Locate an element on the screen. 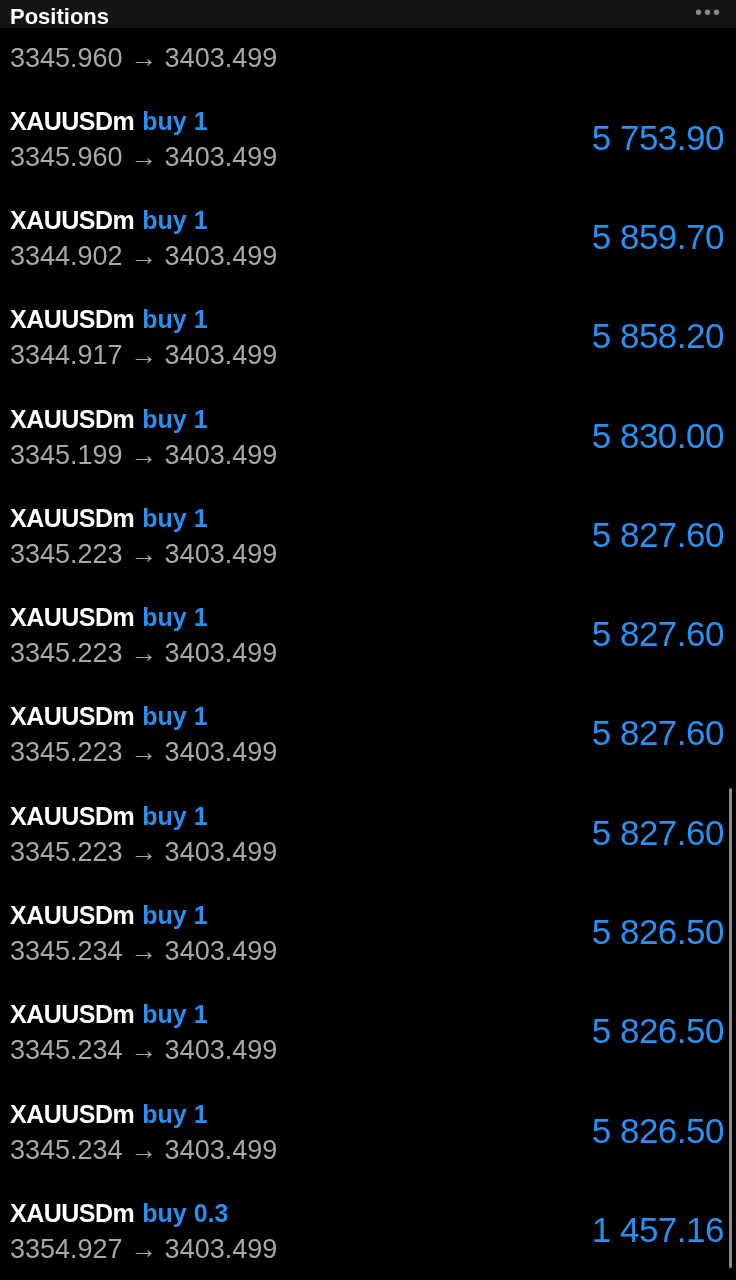 The image size is (736, 1280). price-range: 3344.917 → 3403.499 is located at coordinates (144, 356).